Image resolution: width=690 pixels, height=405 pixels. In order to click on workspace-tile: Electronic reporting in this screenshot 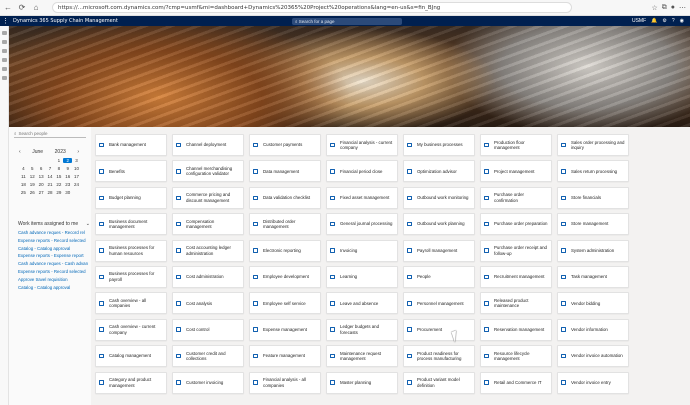, I will do `click(285, 250)`.